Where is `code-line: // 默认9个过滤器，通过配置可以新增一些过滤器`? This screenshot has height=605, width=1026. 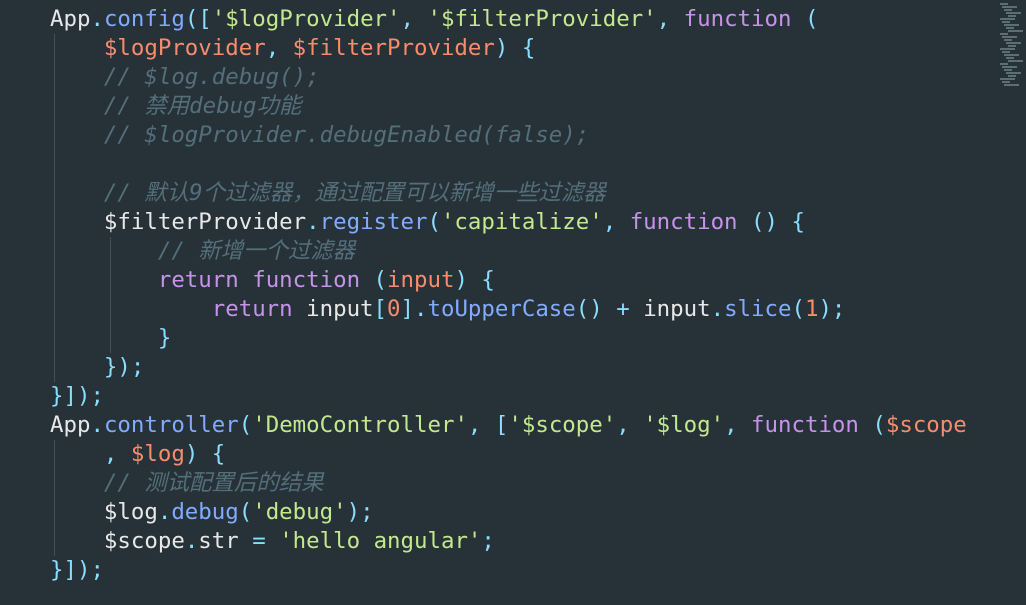
code-line: // 默认9个过滤器，通过配置可以新增一些过滤器 is located at coordinates (328, 193).